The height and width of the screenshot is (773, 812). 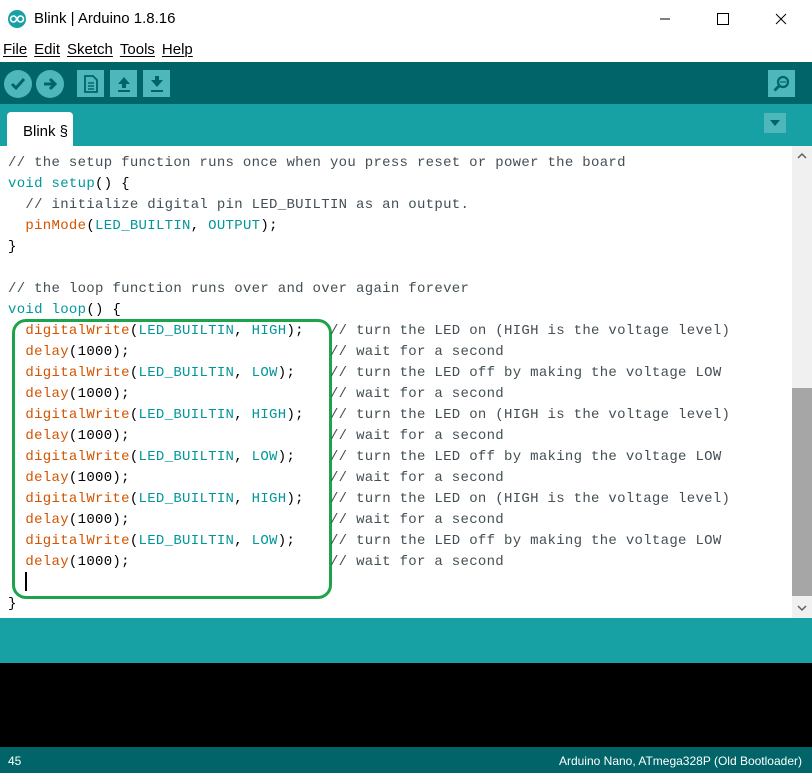 What do you see at coordinates (46, 131) in the screenshot?
I see `tab-label: Blink §` at bounding box center [46, 131].